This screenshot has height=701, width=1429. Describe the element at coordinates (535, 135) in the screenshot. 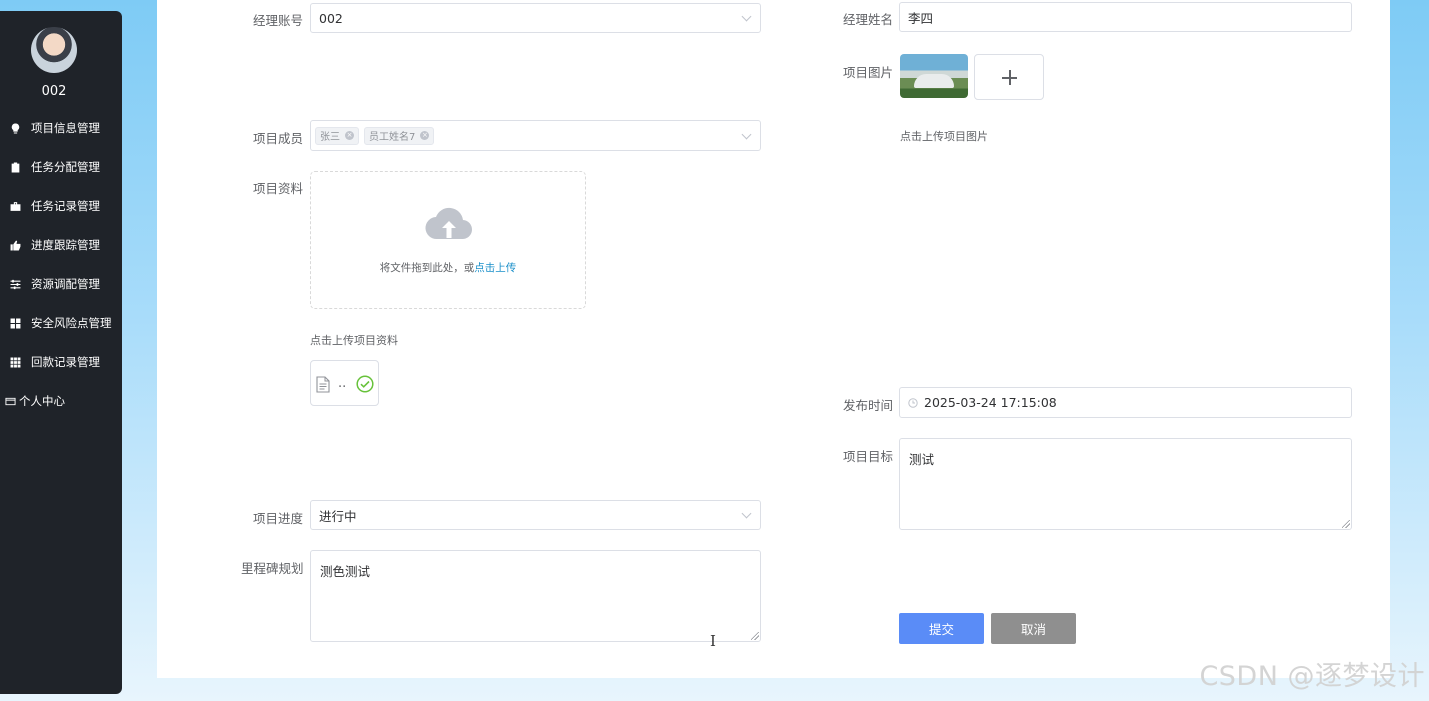

I see `project-members-select: 张三 × 员工姓名7 ×` at that location.